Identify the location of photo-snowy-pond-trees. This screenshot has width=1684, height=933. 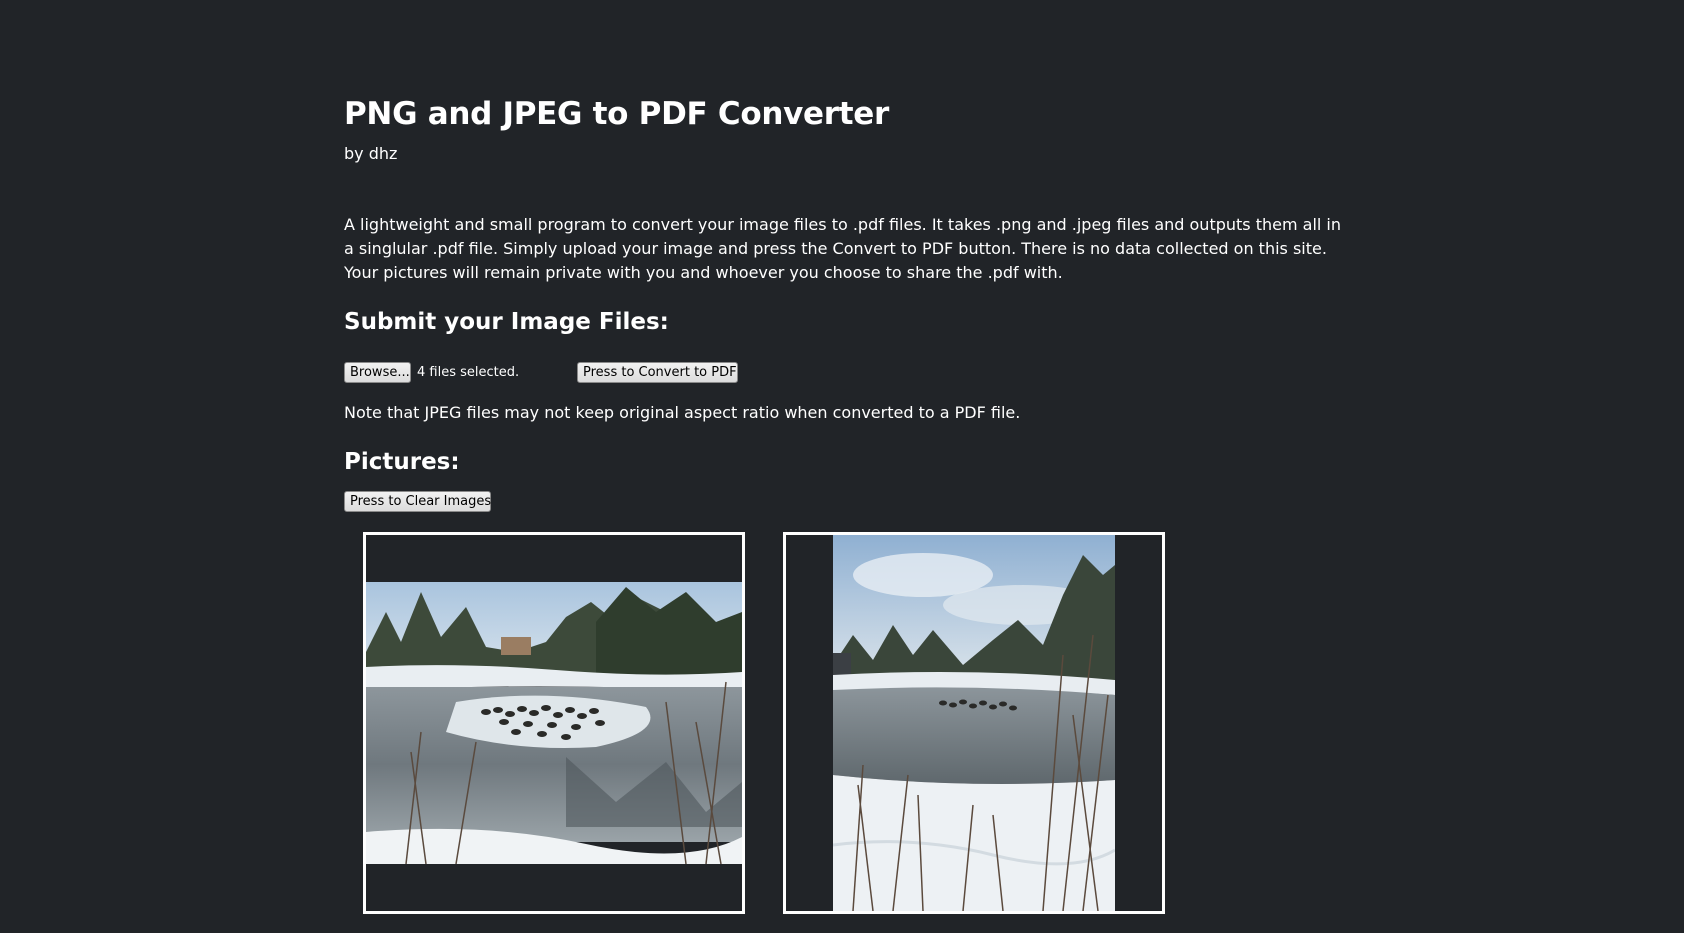
(974, 723).